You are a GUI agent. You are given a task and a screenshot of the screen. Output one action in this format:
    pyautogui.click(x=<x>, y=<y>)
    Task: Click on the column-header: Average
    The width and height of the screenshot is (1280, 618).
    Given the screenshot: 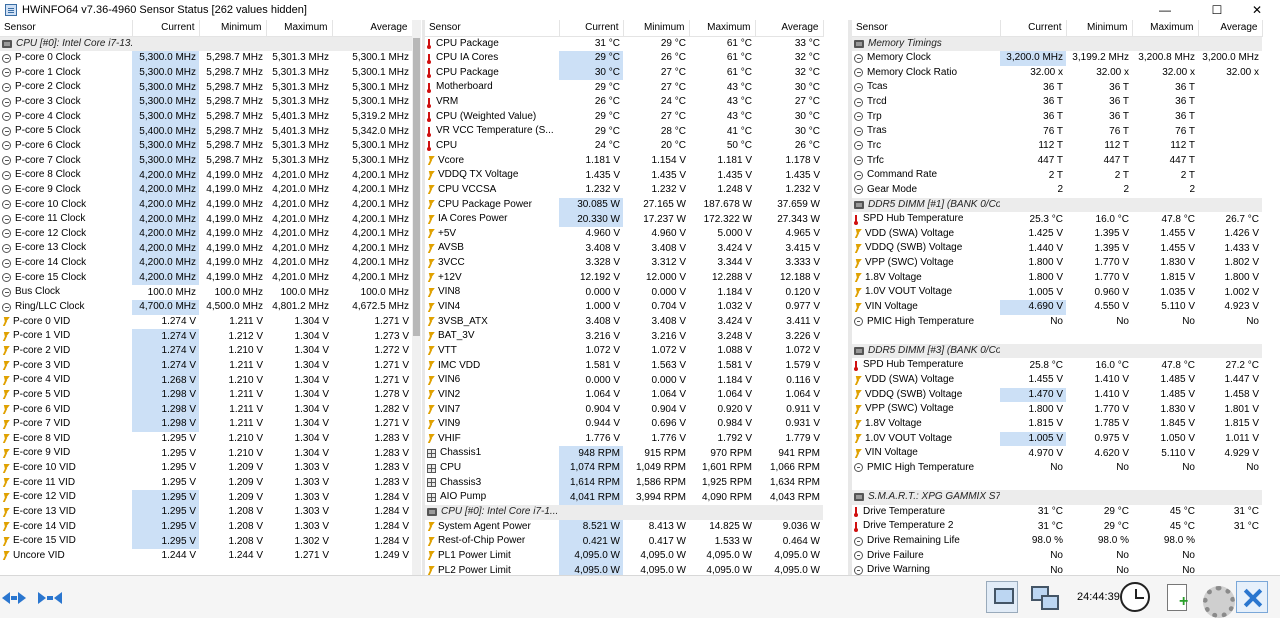 What is the action you would take?
    pyautogui.click(x=1230, y=28)
    